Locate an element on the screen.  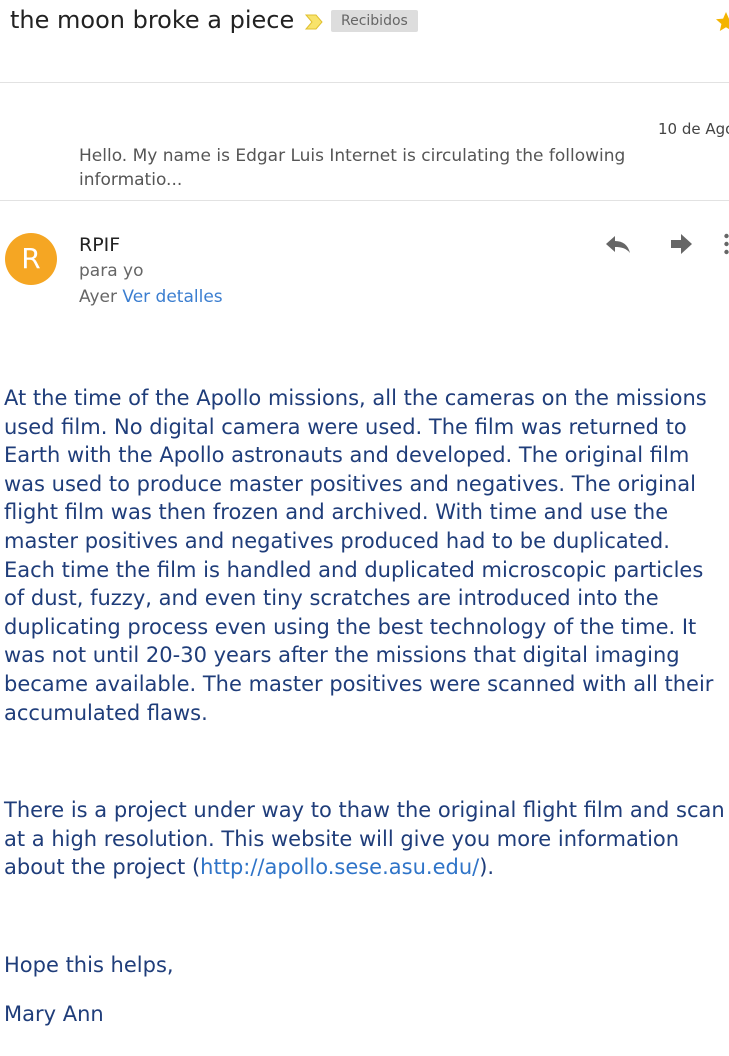
previous-message-date: 10 de Ago is located at coordinates (693, 129).